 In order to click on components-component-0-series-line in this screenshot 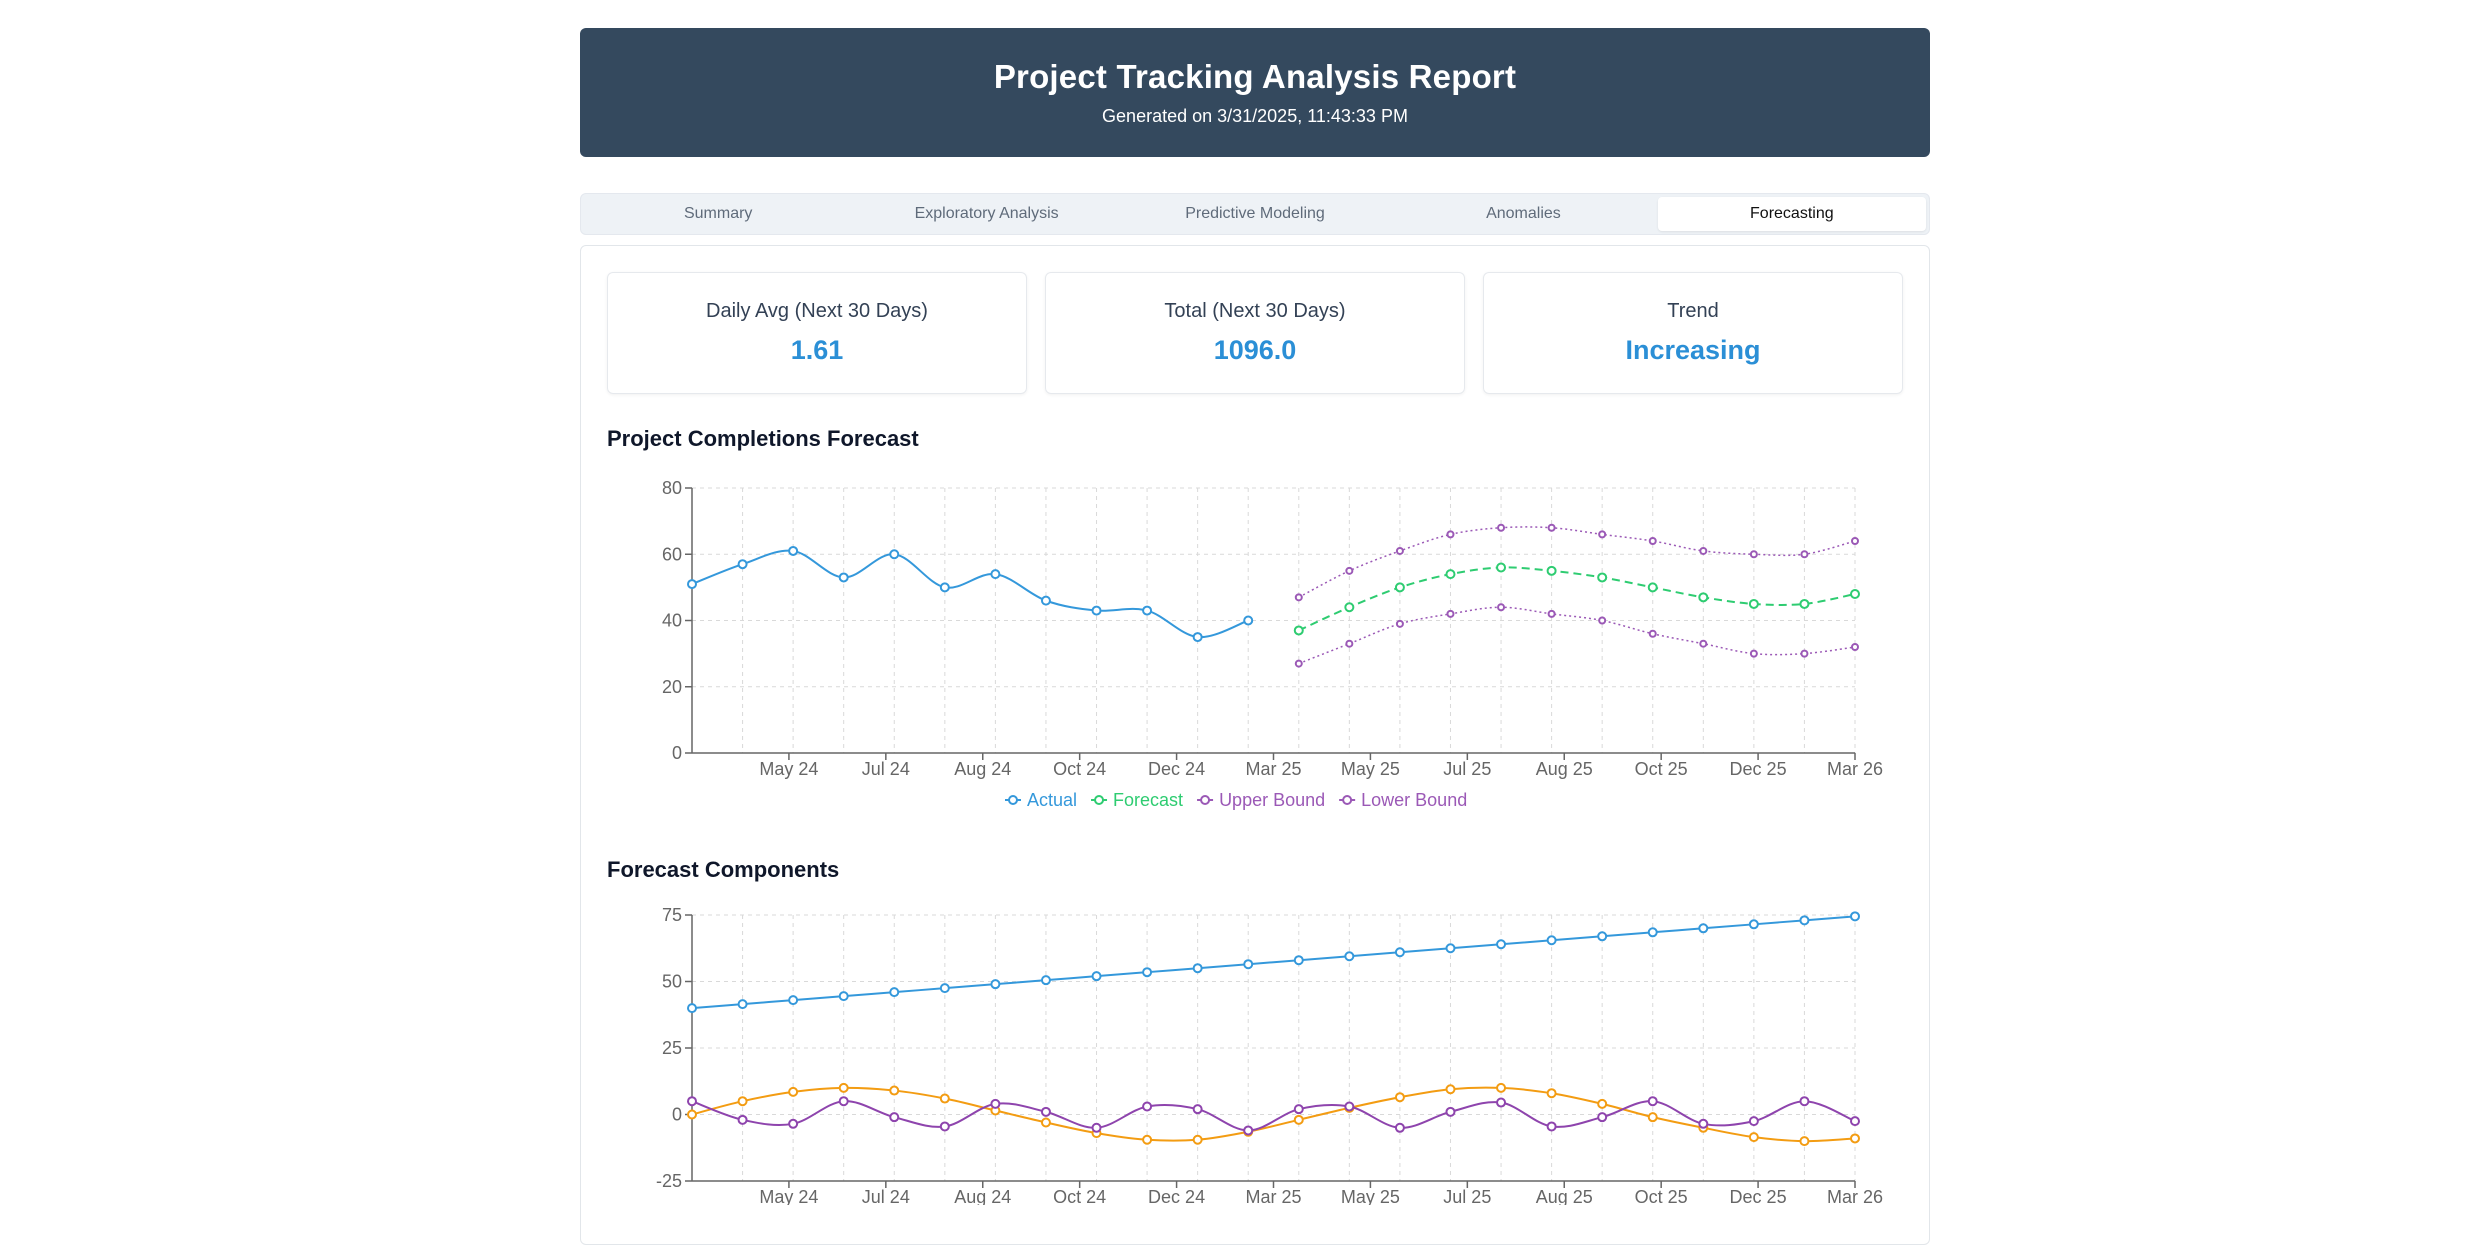, I will do `click(1273, 962)`.